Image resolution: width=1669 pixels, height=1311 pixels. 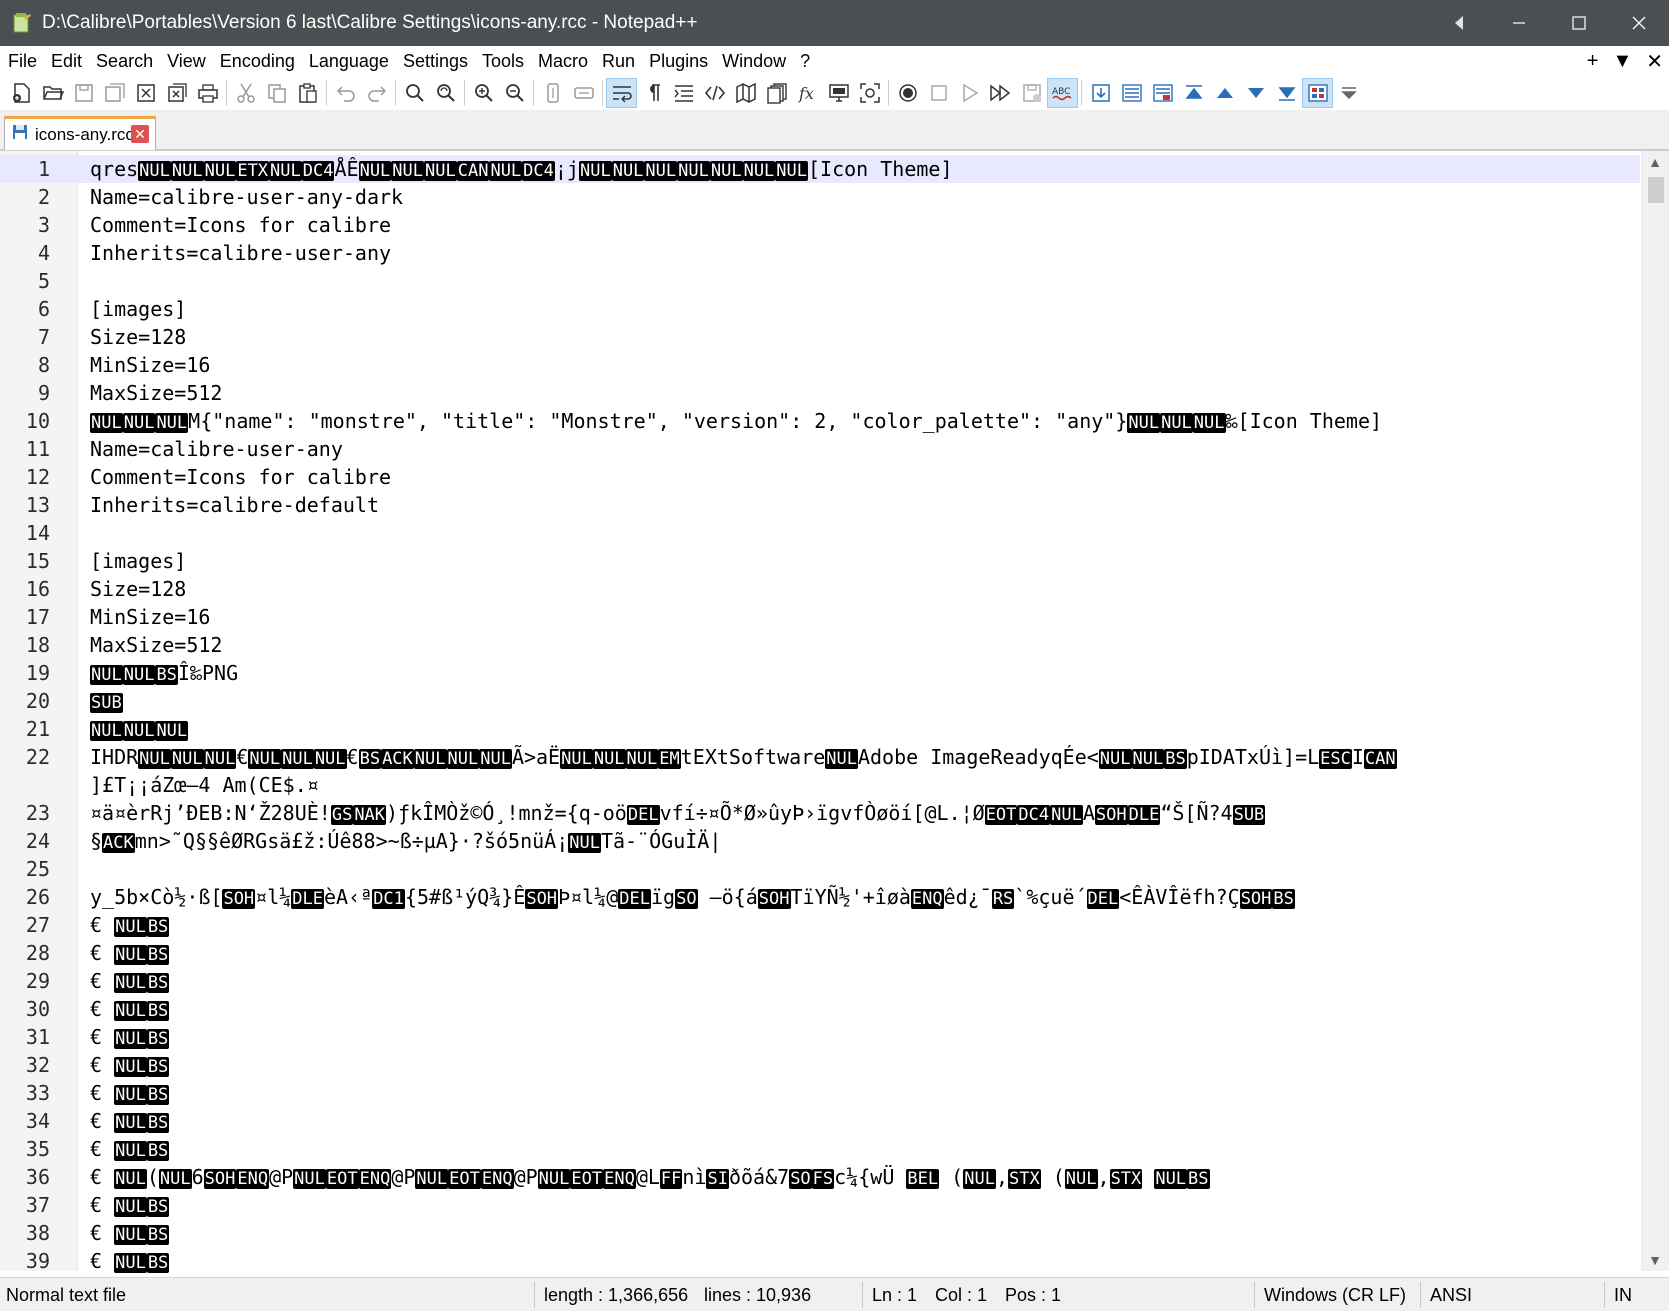 I want to click on save-macro-icon, so click(x=1031, y=93).